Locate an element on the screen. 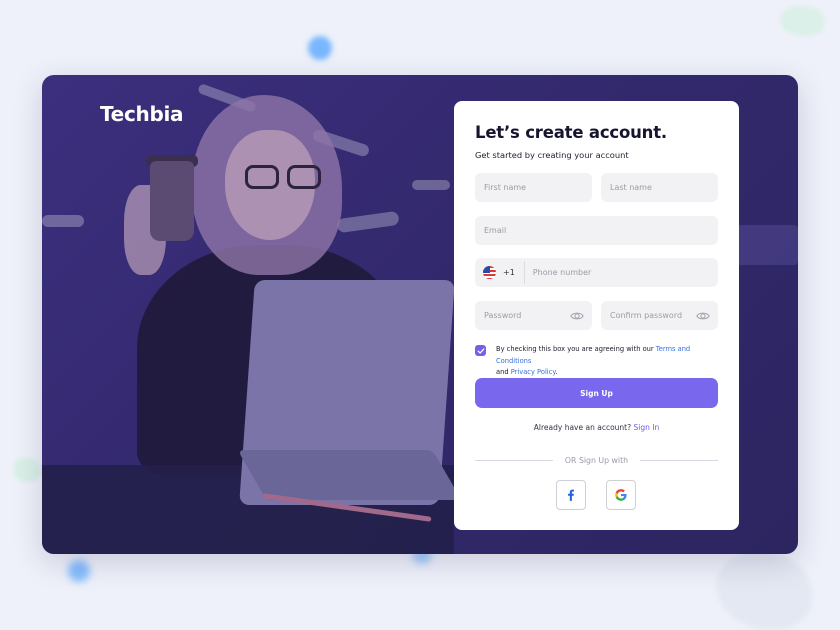 Image resolution: width=840 pixels, height=630 pixels. password-field: Password is located at coordinates (533, 315).